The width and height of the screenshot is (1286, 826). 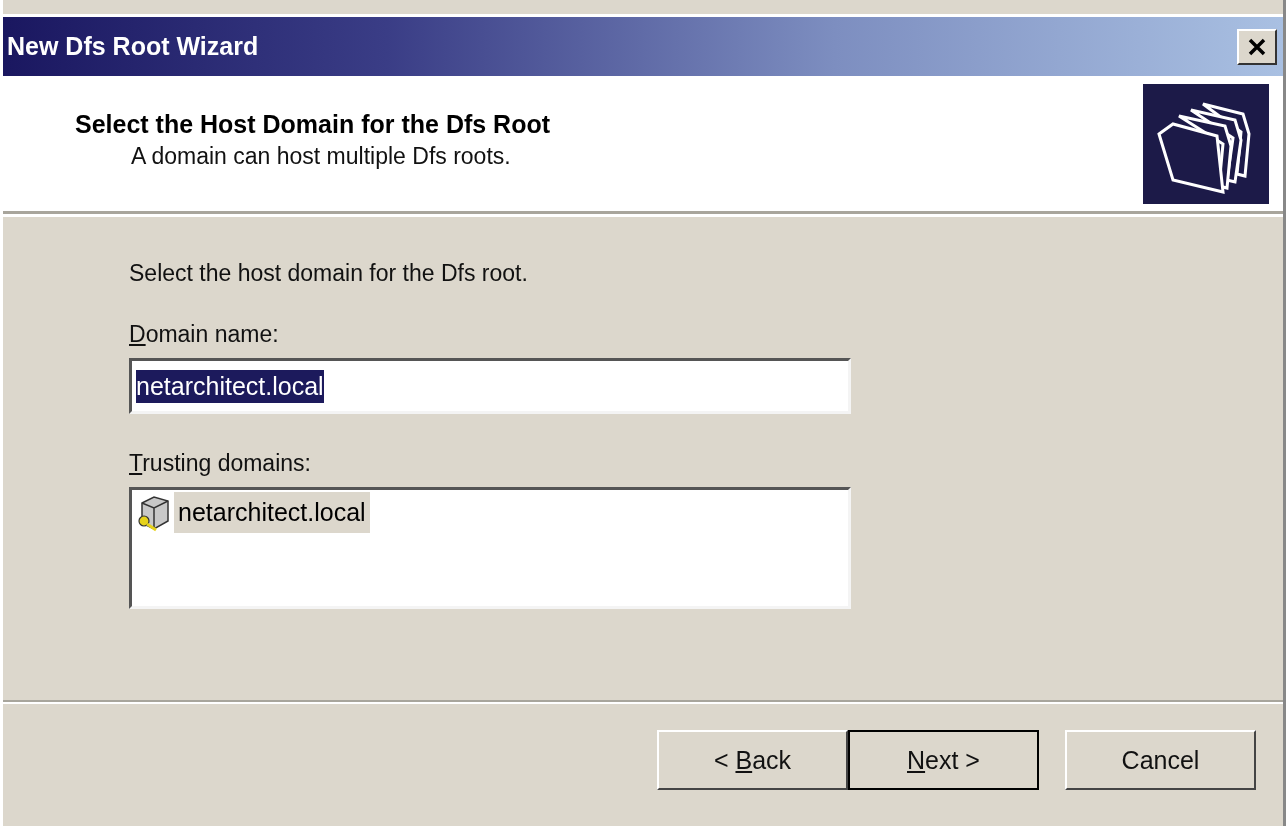 What do you see at coordinates (329, 273) in the screenshot?
I see `instruction-text: Select the host domain for the Dfs root.` at bounding box center [329, 273].